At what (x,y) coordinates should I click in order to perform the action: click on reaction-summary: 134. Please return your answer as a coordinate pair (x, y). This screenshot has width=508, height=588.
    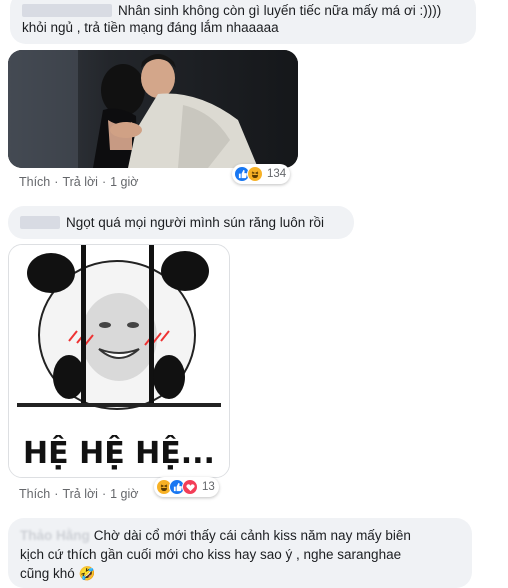
    Looking at the image, I should click on (261, 174).